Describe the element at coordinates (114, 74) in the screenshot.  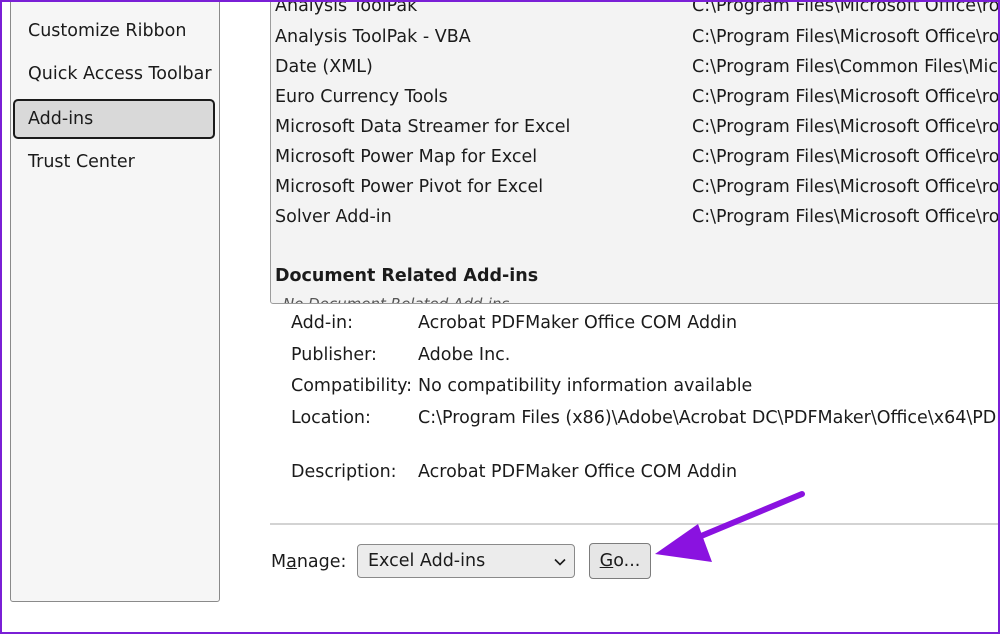
I see `sidebar-item-quick-access-toolbar: Quick Access Toolbar` at that location.